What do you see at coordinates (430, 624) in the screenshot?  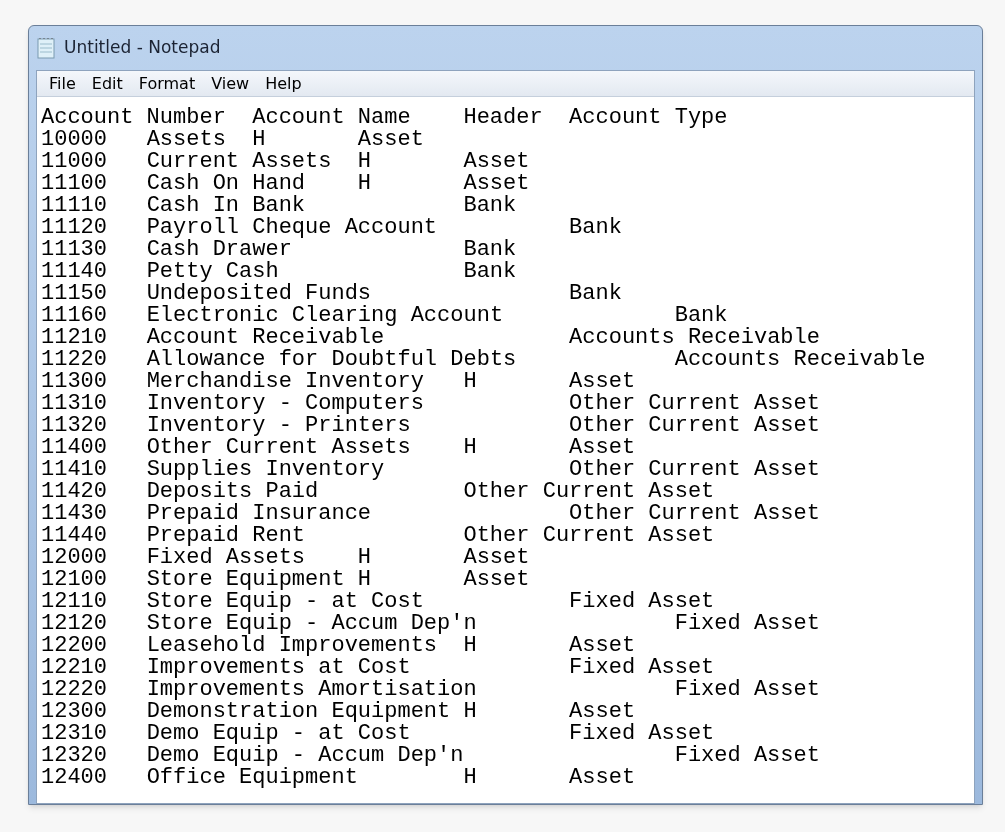 I see `text-line: 12120 Store Equip - Accum Dep'n Fixed Asset` at bounding box center [430, 624].